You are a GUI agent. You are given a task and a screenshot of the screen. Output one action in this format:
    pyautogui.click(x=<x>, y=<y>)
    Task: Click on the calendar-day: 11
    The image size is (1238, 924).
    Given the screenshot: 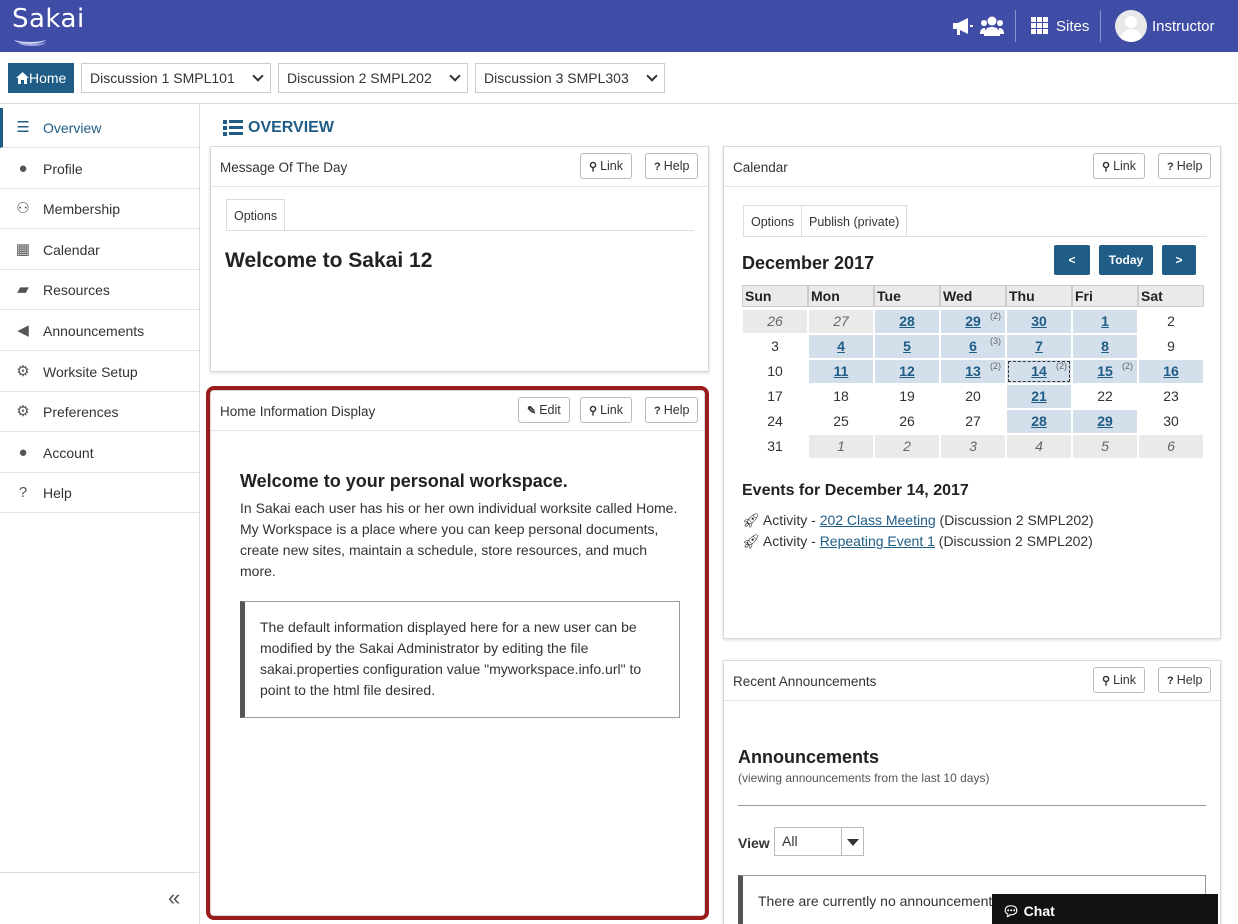 What is the action you would take?
    pyautogui.click(x=841, y=371)
    